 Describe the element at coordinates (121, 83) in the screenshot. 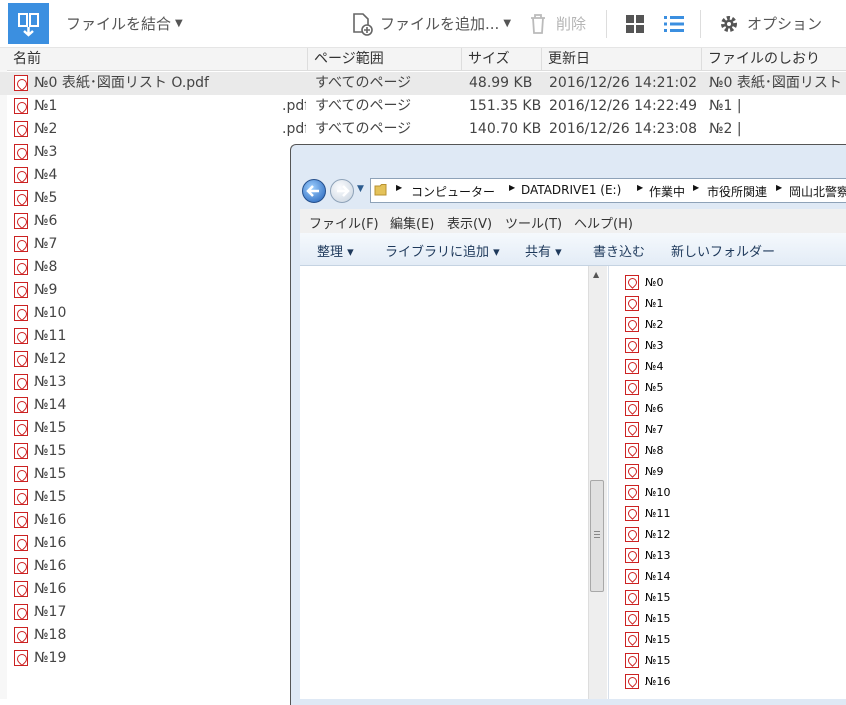

I see `file-name: №0 表紙･図面リスト O.pdf` at that location.